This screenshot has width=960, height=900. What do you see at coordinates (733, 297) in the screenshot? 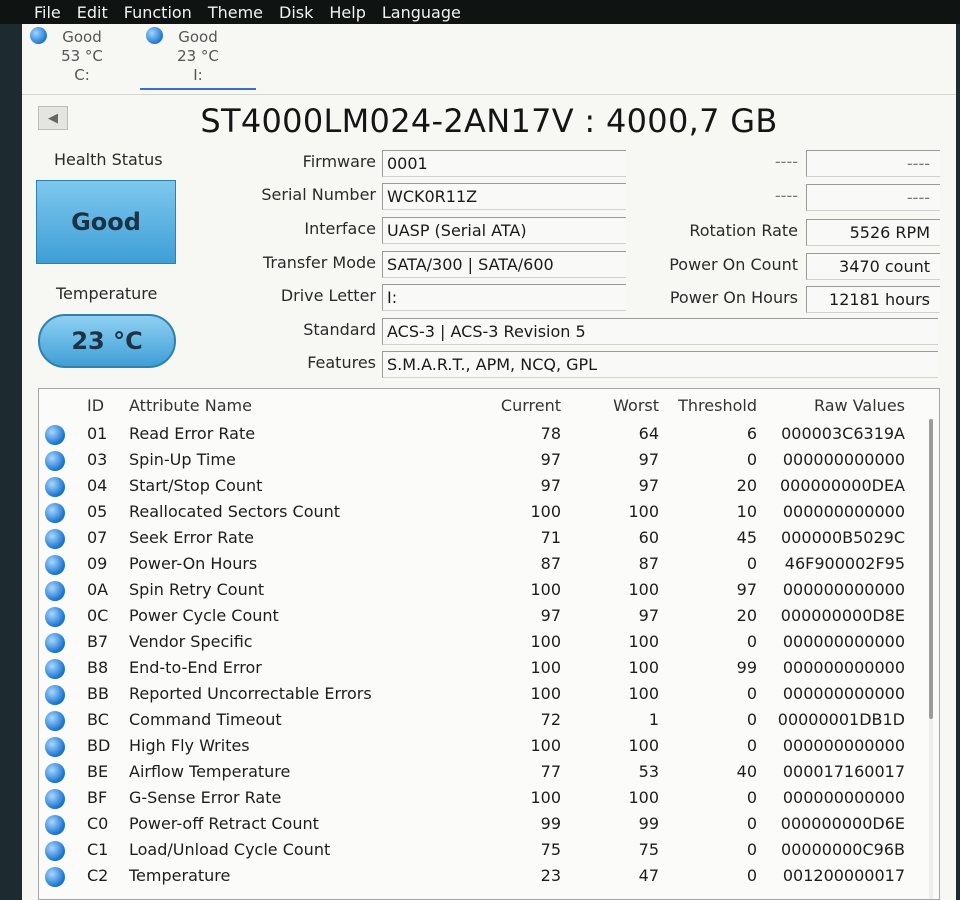
I see `power-on-hours-label: Power On Hours` at bounding box center [733, 297].